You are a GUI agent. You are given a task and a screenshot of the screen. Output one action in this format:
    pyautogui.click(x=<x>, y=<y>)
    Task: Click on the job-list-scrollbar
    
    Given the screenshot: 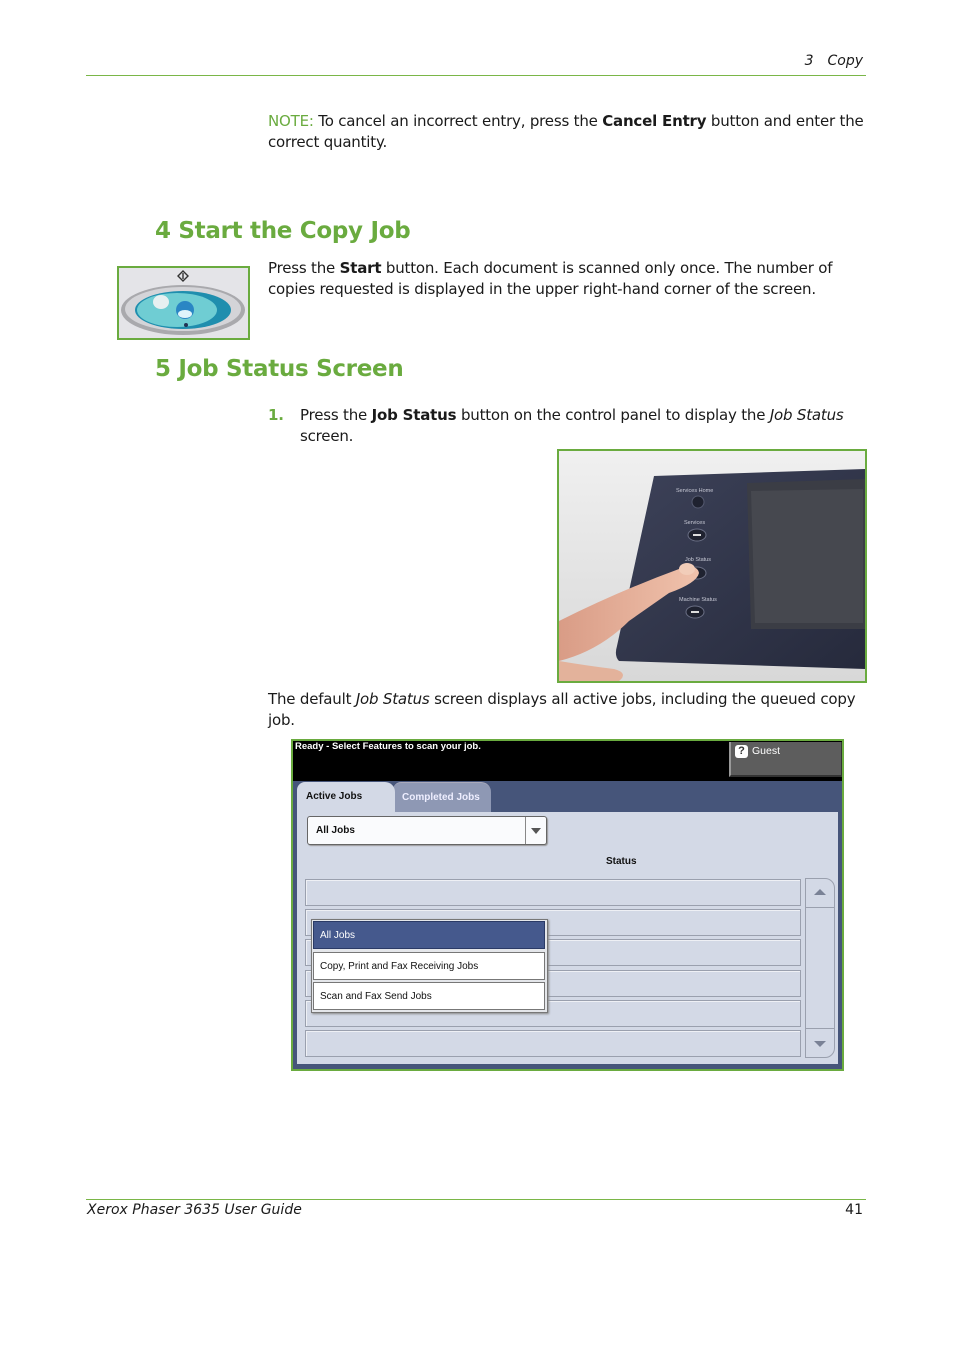 What is the action you would take?
    pyautogui.click(x=820, y=968)
    